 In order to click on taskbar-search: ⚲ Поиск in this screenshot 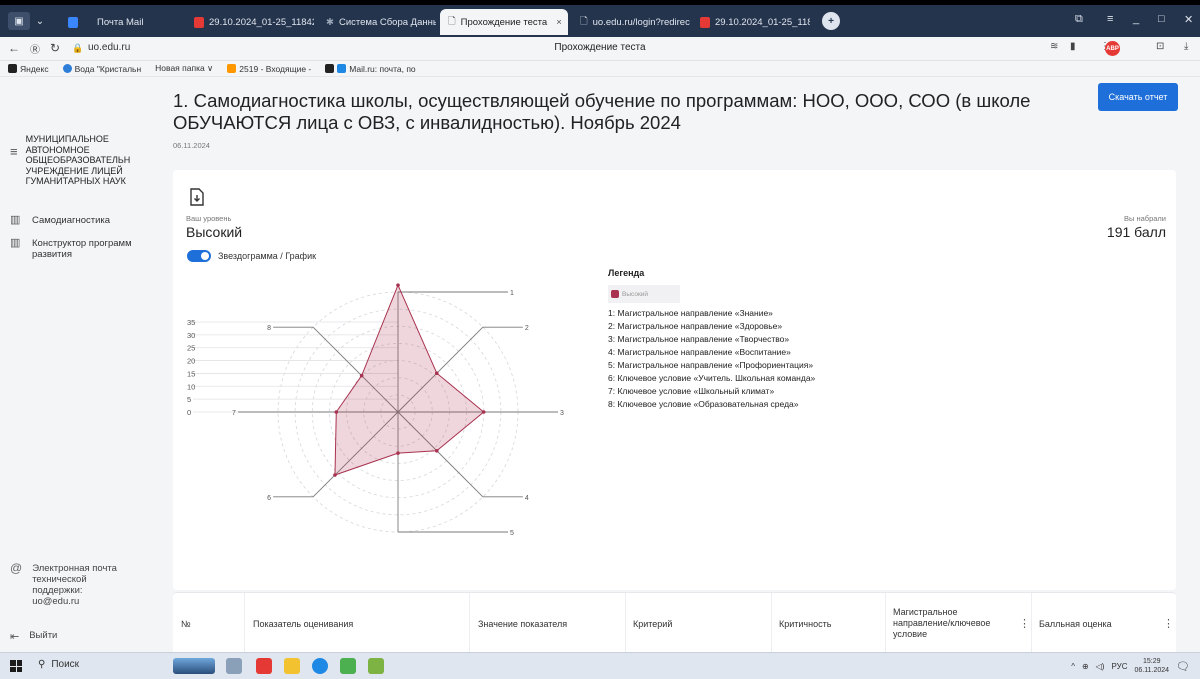, I will do `click(58, 664)`.